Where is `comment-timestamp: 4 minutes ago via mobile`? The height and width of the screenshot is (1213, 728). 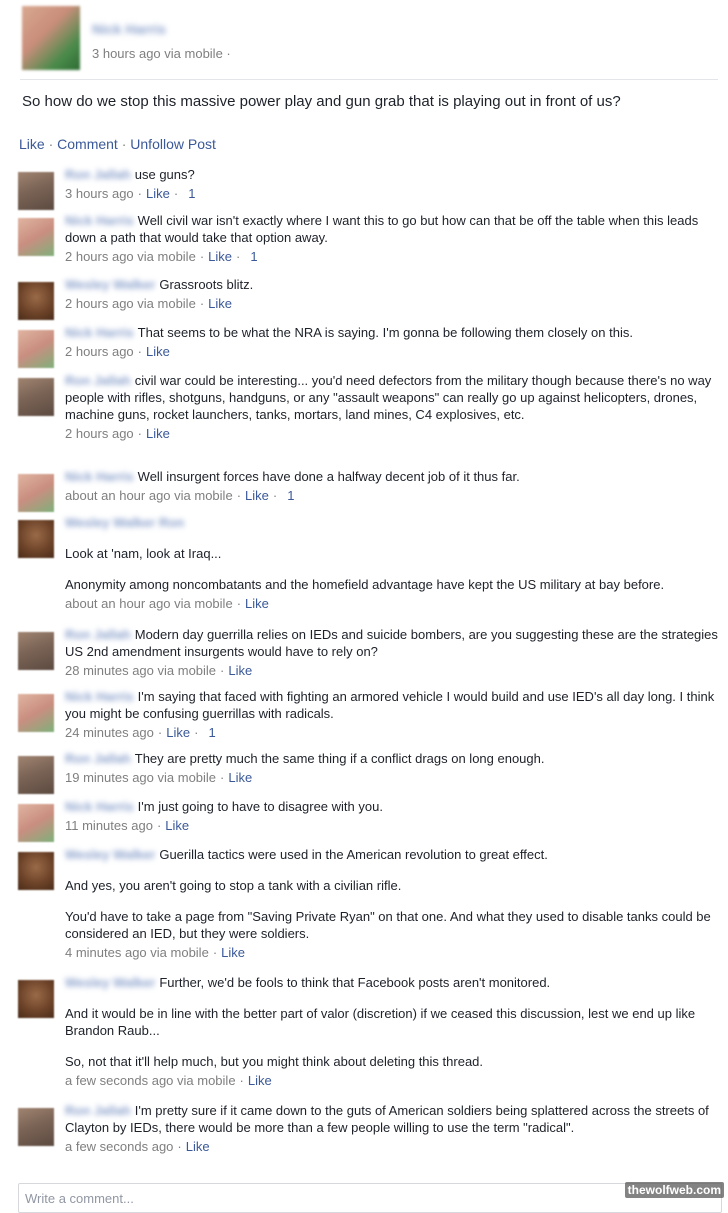 comment-timestamp: 4 minutes ago via mobile is located at coordinates (137, 952).